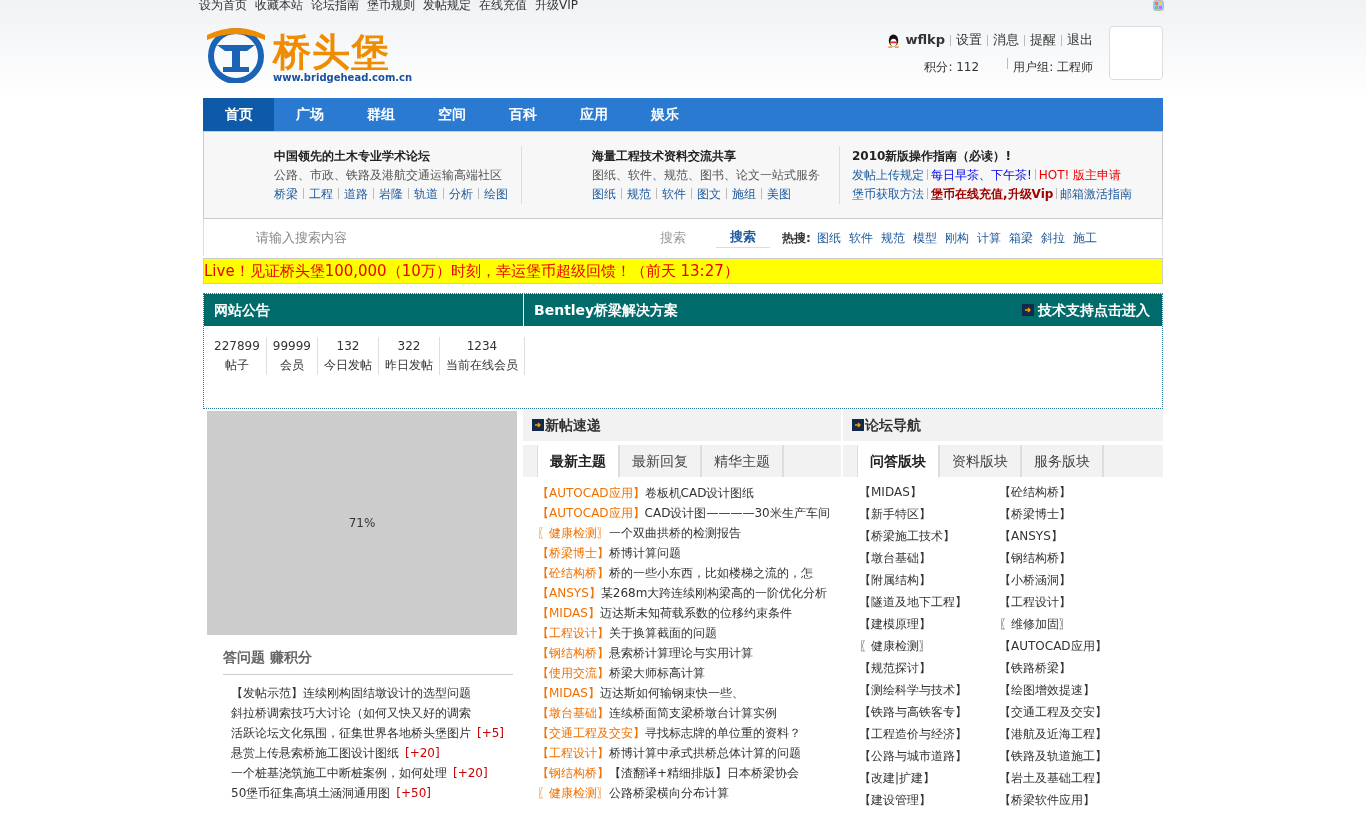 Image resolution: width=1366 pixels, height=813 pixels. What do you see at coordinates (1079, 514) in the screenshot?
I see `board-link: 【桥梁博士】` at bounding box center [1079, 514].